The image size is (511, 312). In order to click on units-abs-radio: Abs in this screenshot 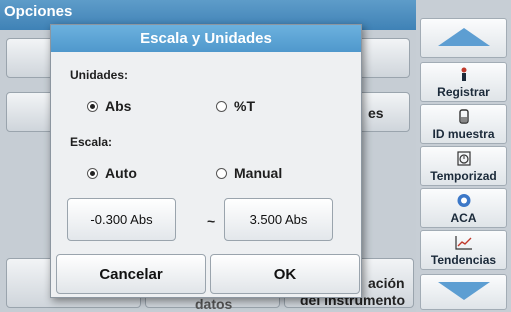, I will do `click(109, 106)`.